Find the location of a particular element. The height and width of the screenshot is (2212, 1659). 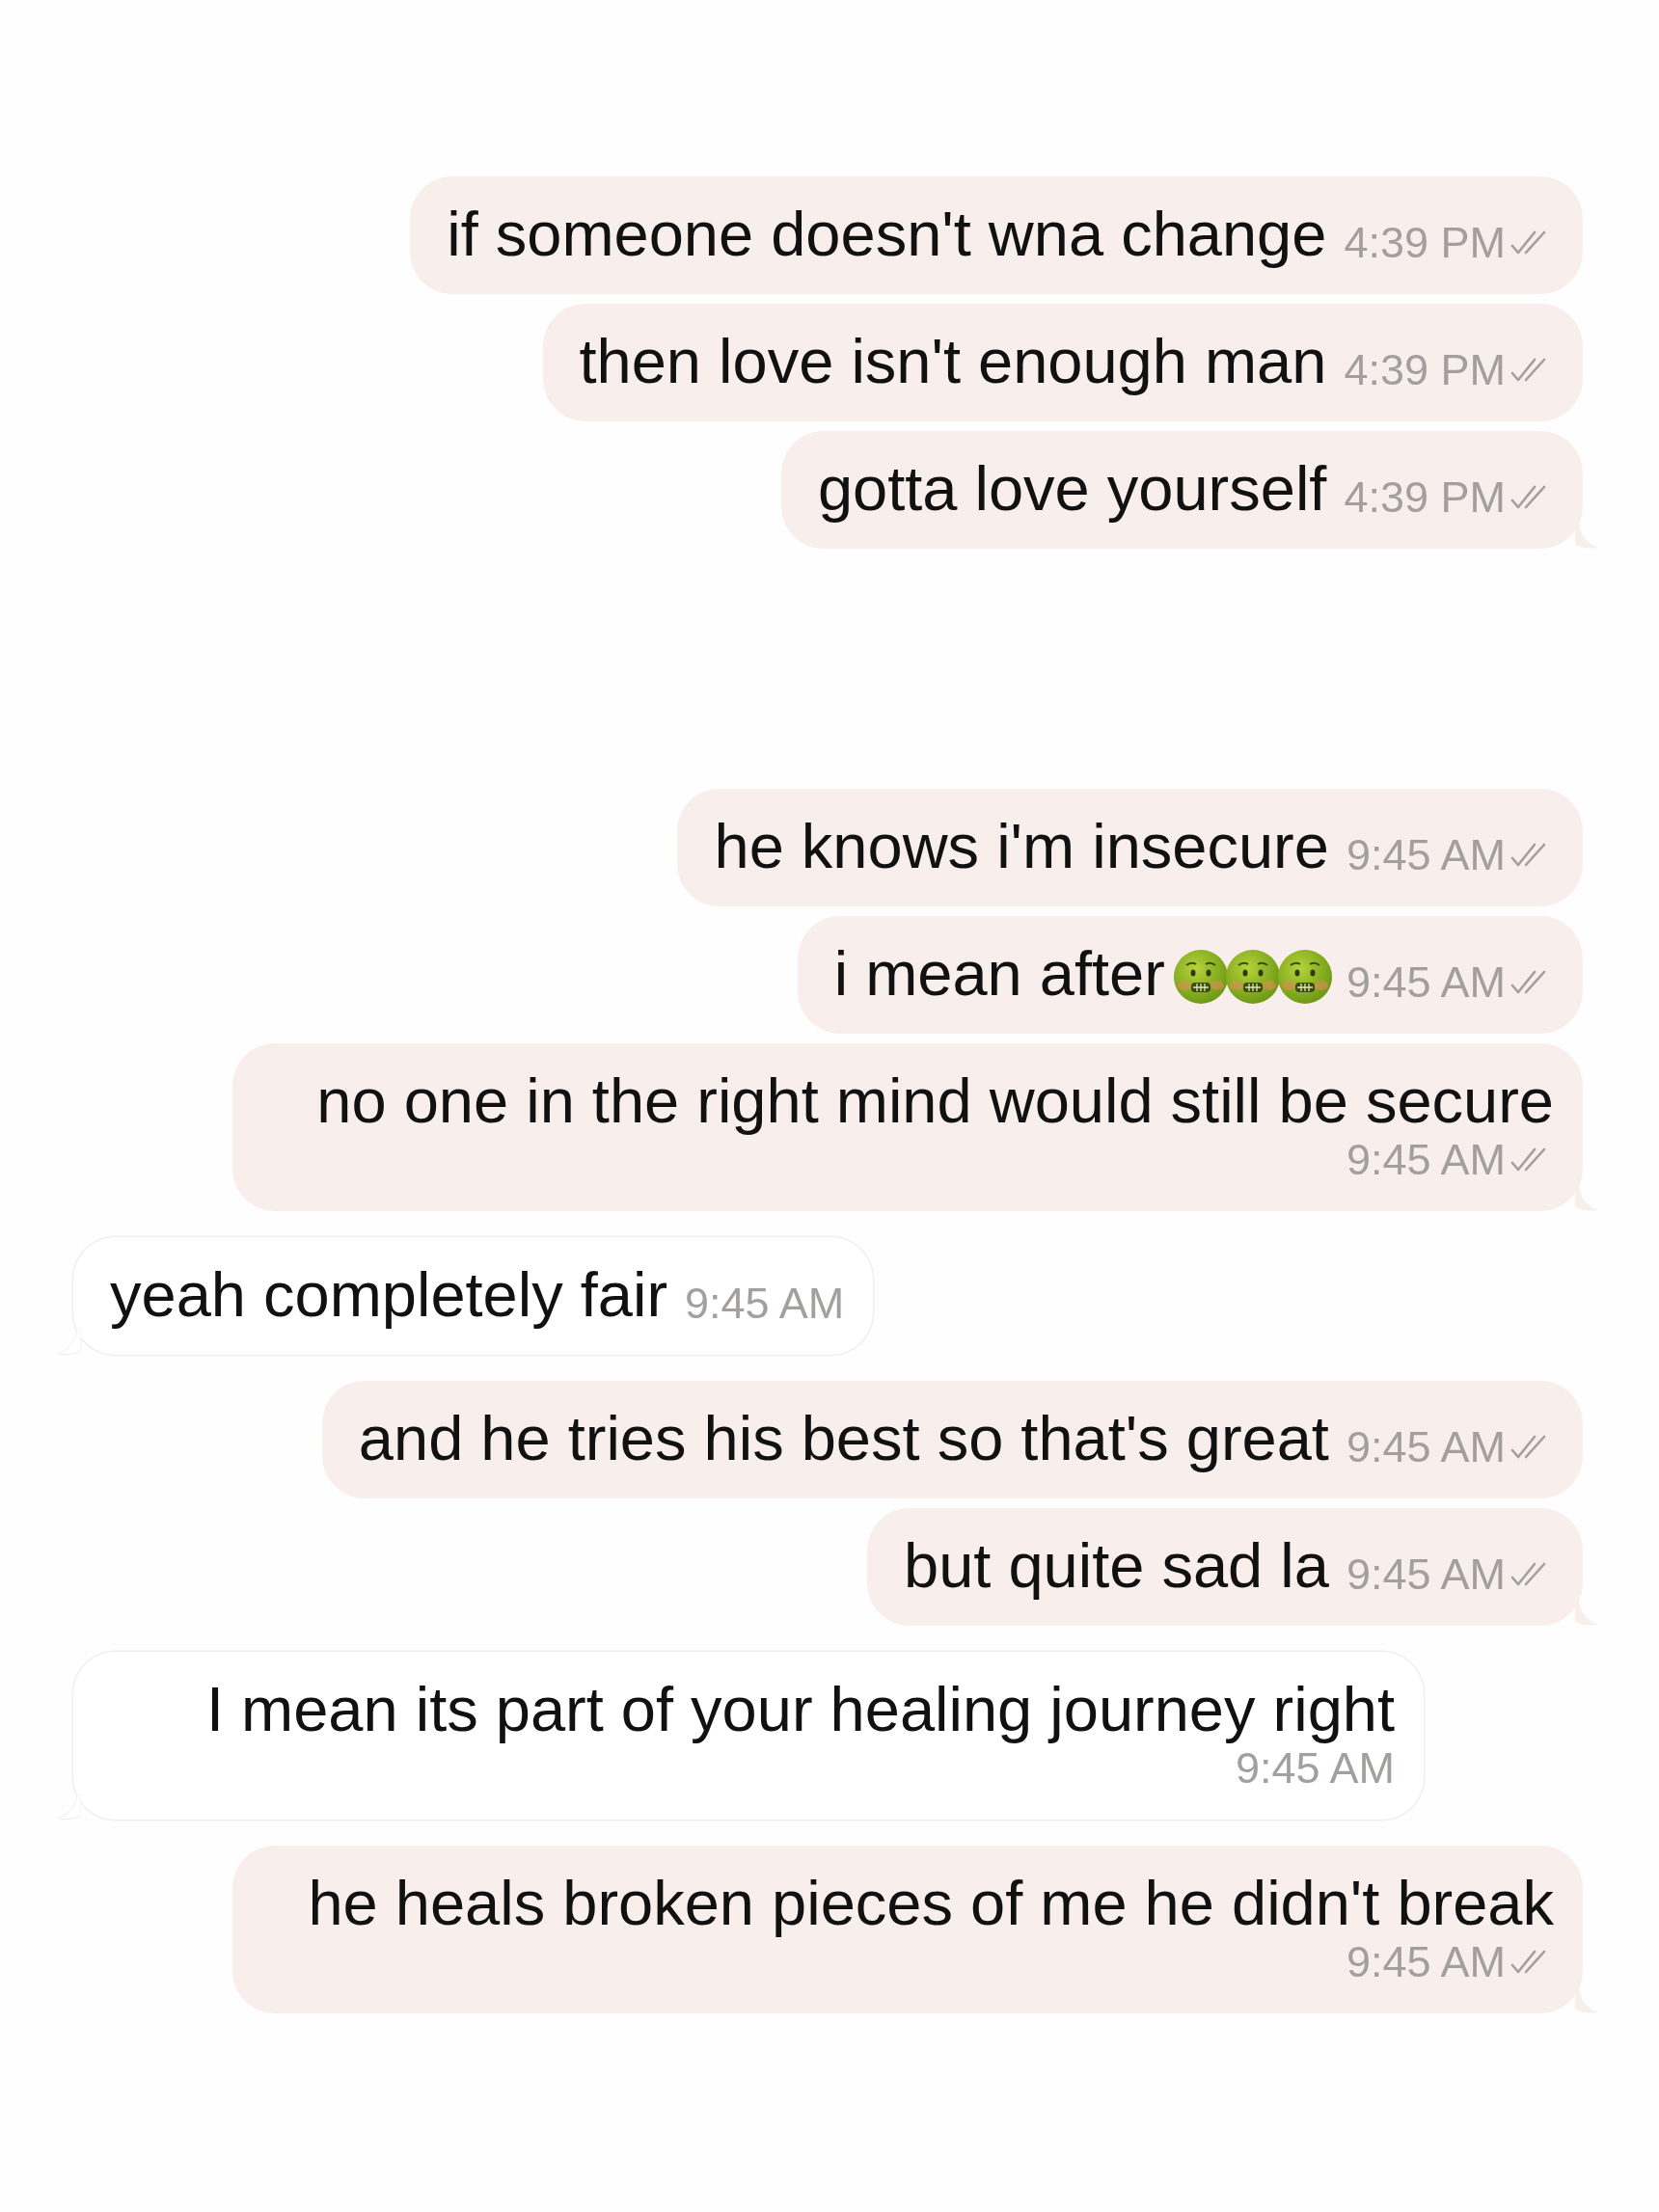

message-text: yeah completely fair is located at coordinates (389, 1295).